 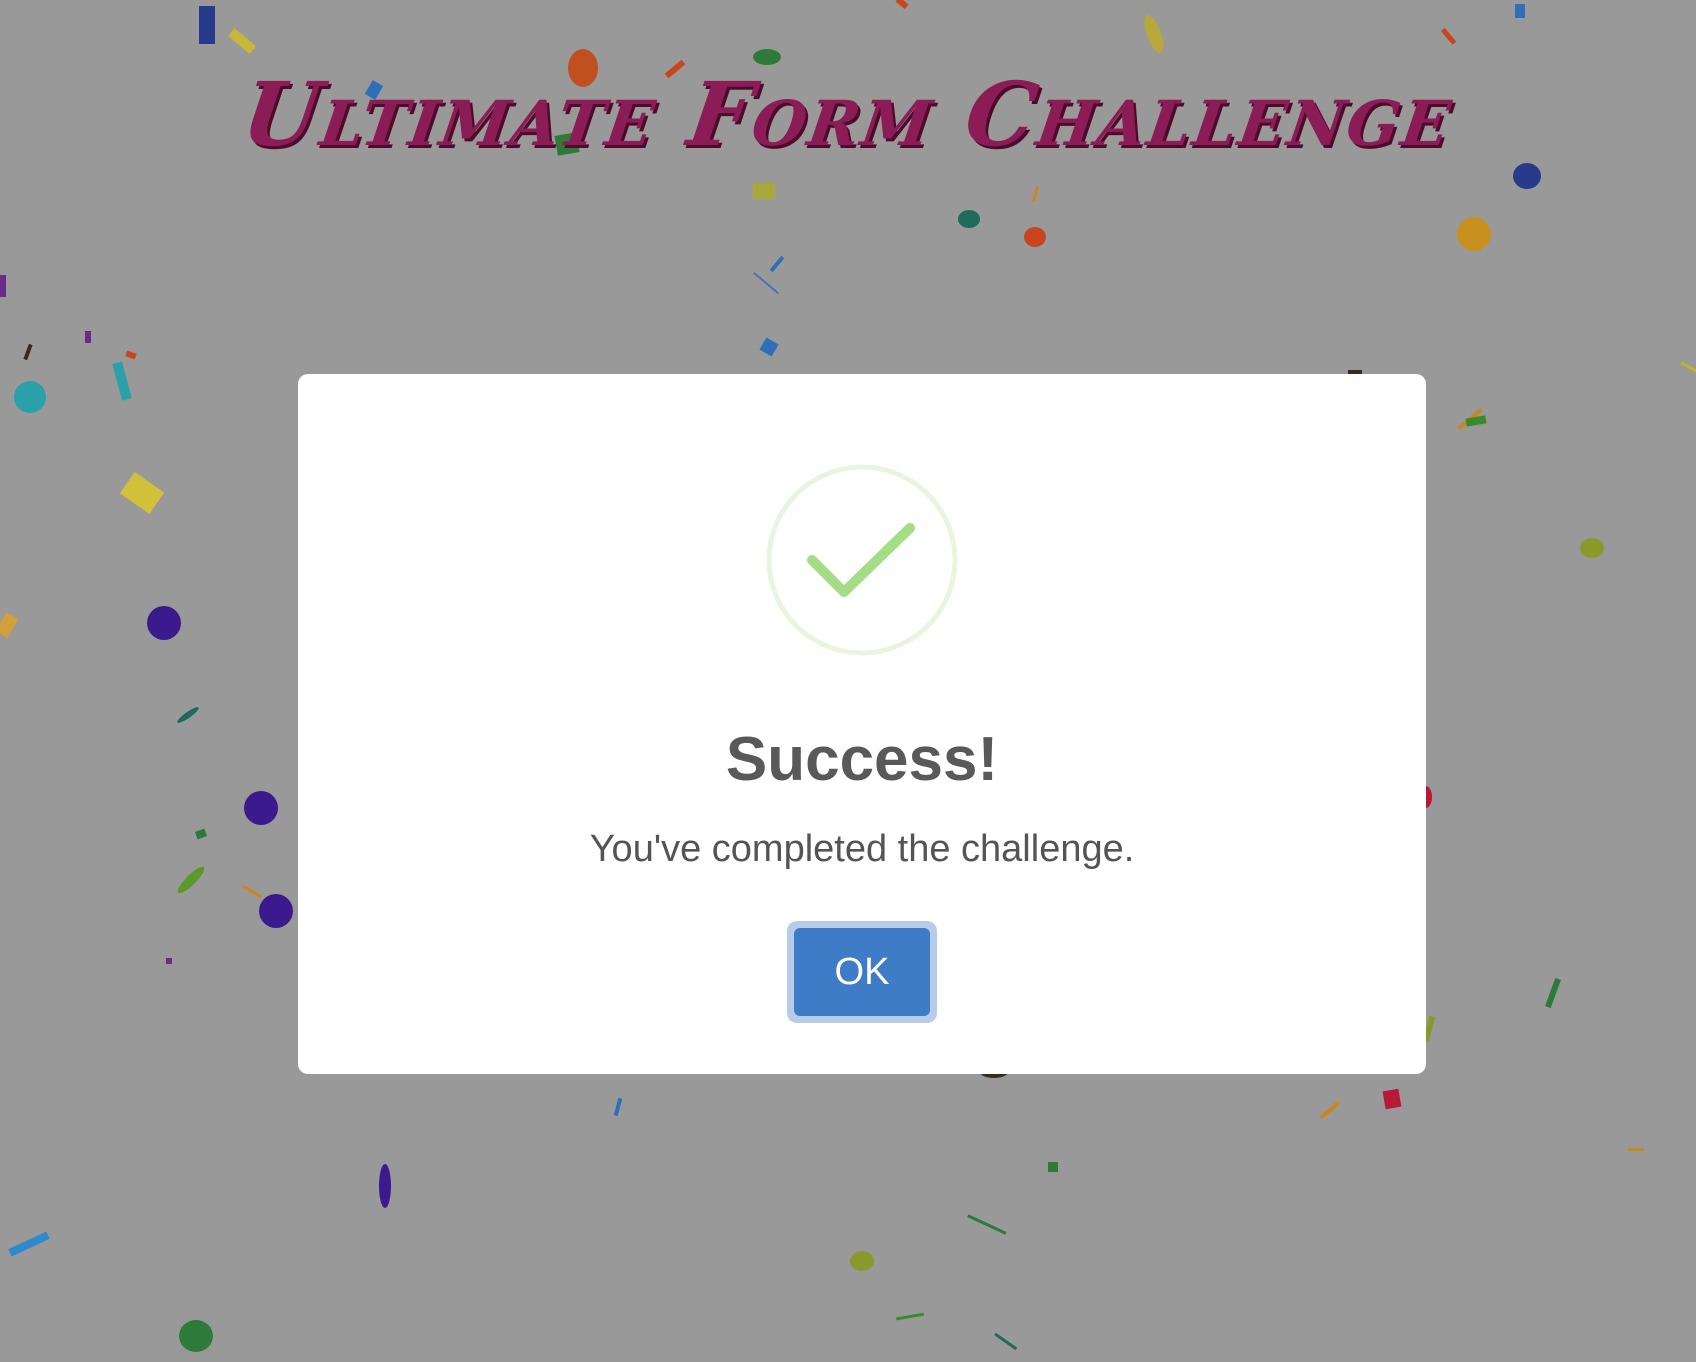 What do you see at coordinates (862, 560) in the screenshot?
I see `success-checkmark-icon` at bounding box center [862, 560].